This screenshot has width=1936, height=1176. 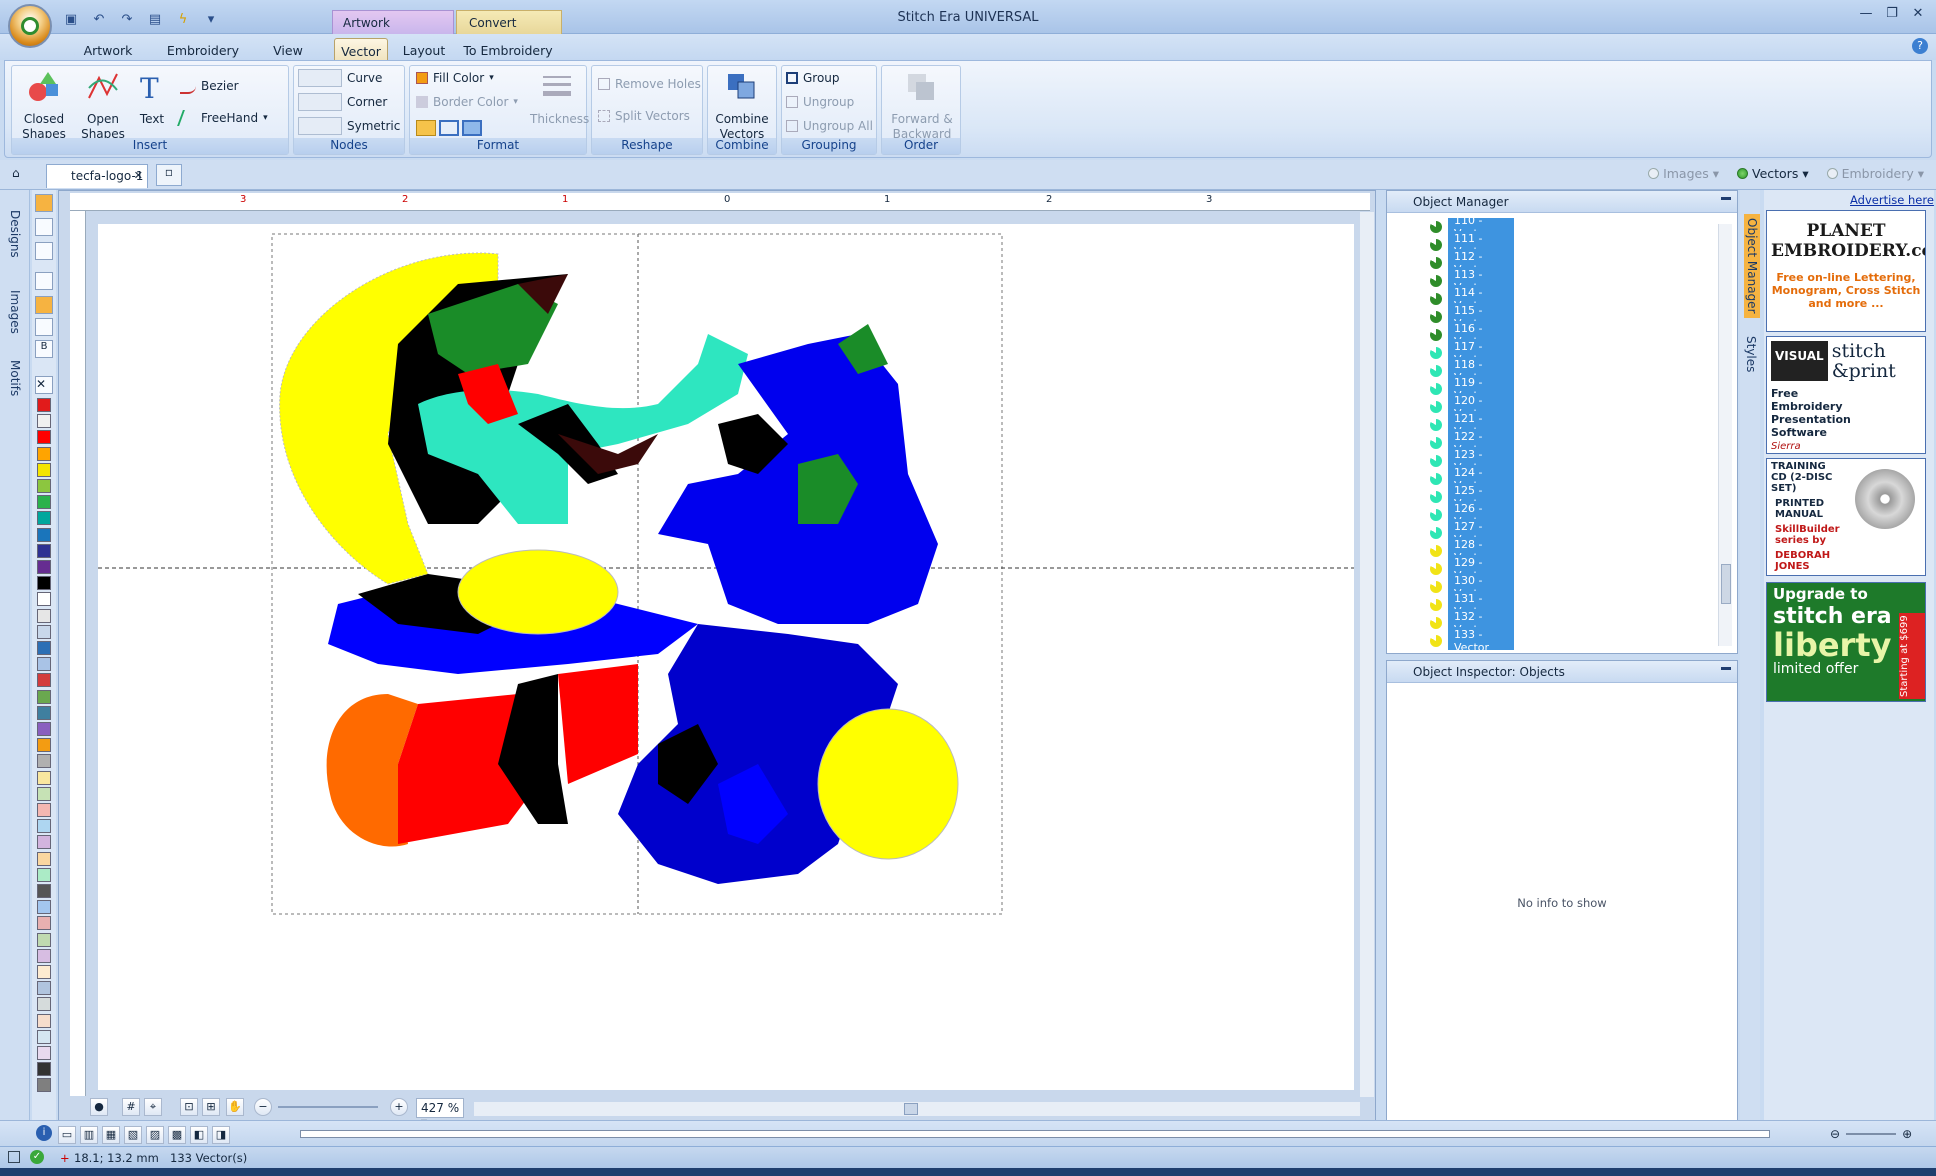 What do you see at coordinates (211, 1107) in the screenshot?
I see `zoom-window-icon: ⊞` at bounding box center [211, 1107].